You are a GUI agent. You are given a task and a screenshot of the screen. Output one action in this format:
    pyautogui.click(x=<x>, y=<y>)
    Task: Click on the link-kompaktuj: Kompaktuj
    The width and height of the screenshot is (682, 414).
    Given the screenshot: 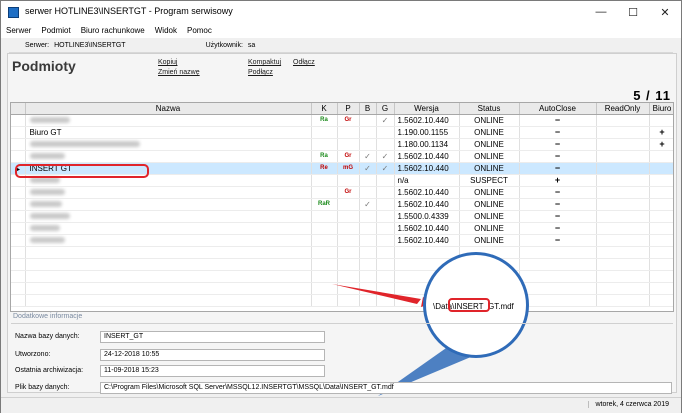 What is the action you would take?
    pyautogui.click(x=264, y=62)
    